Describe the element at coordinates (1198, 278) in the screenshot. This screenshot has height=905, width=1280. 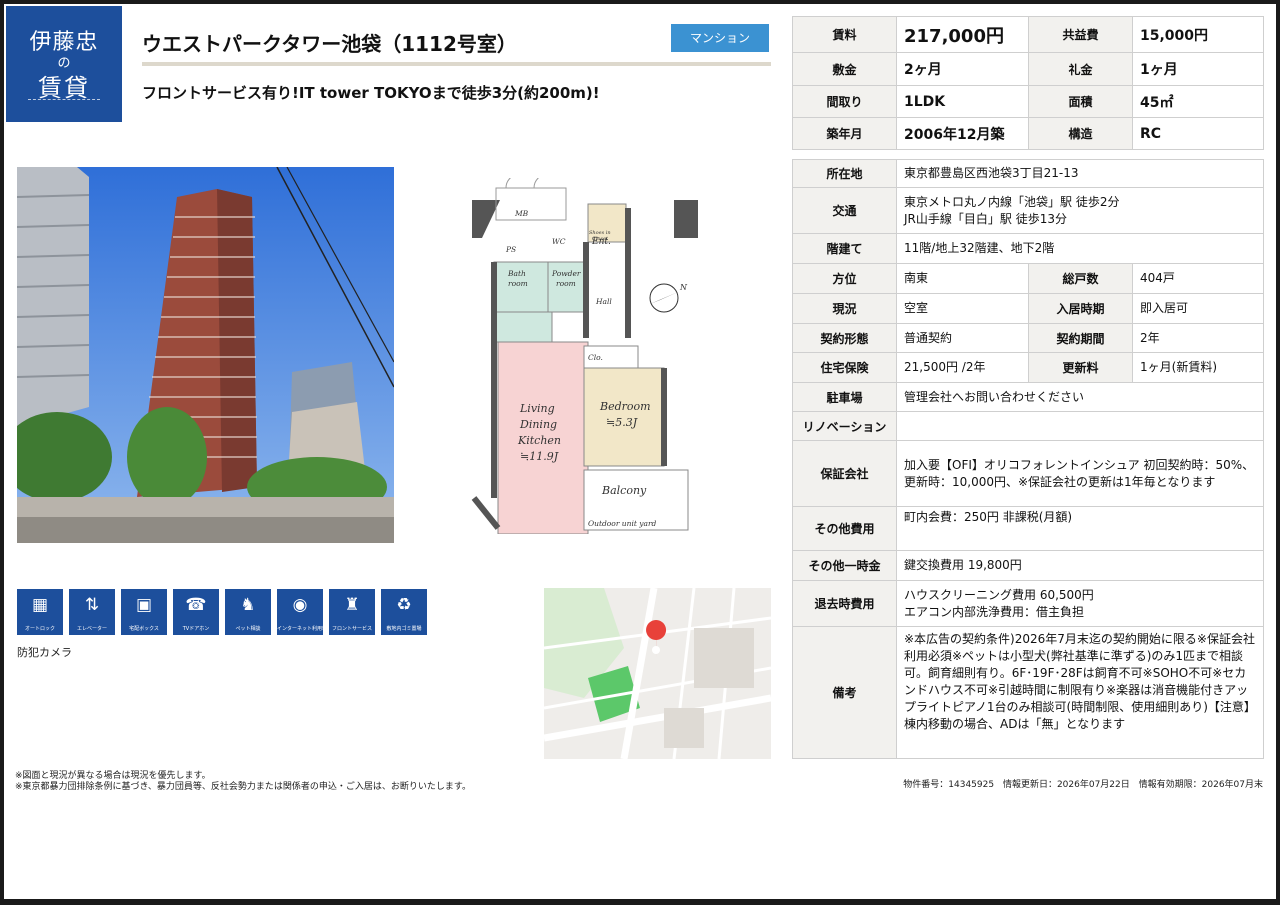
I see `units-value: 404戸` at that location.